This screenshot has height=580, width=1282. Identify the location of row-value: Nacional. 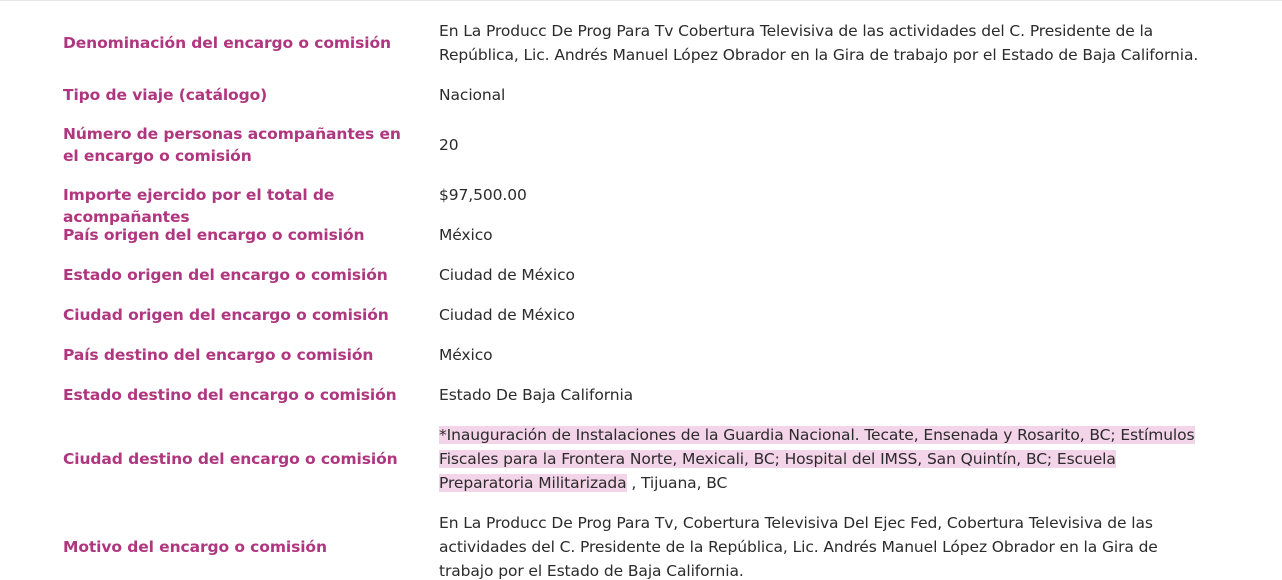
(472, 95).